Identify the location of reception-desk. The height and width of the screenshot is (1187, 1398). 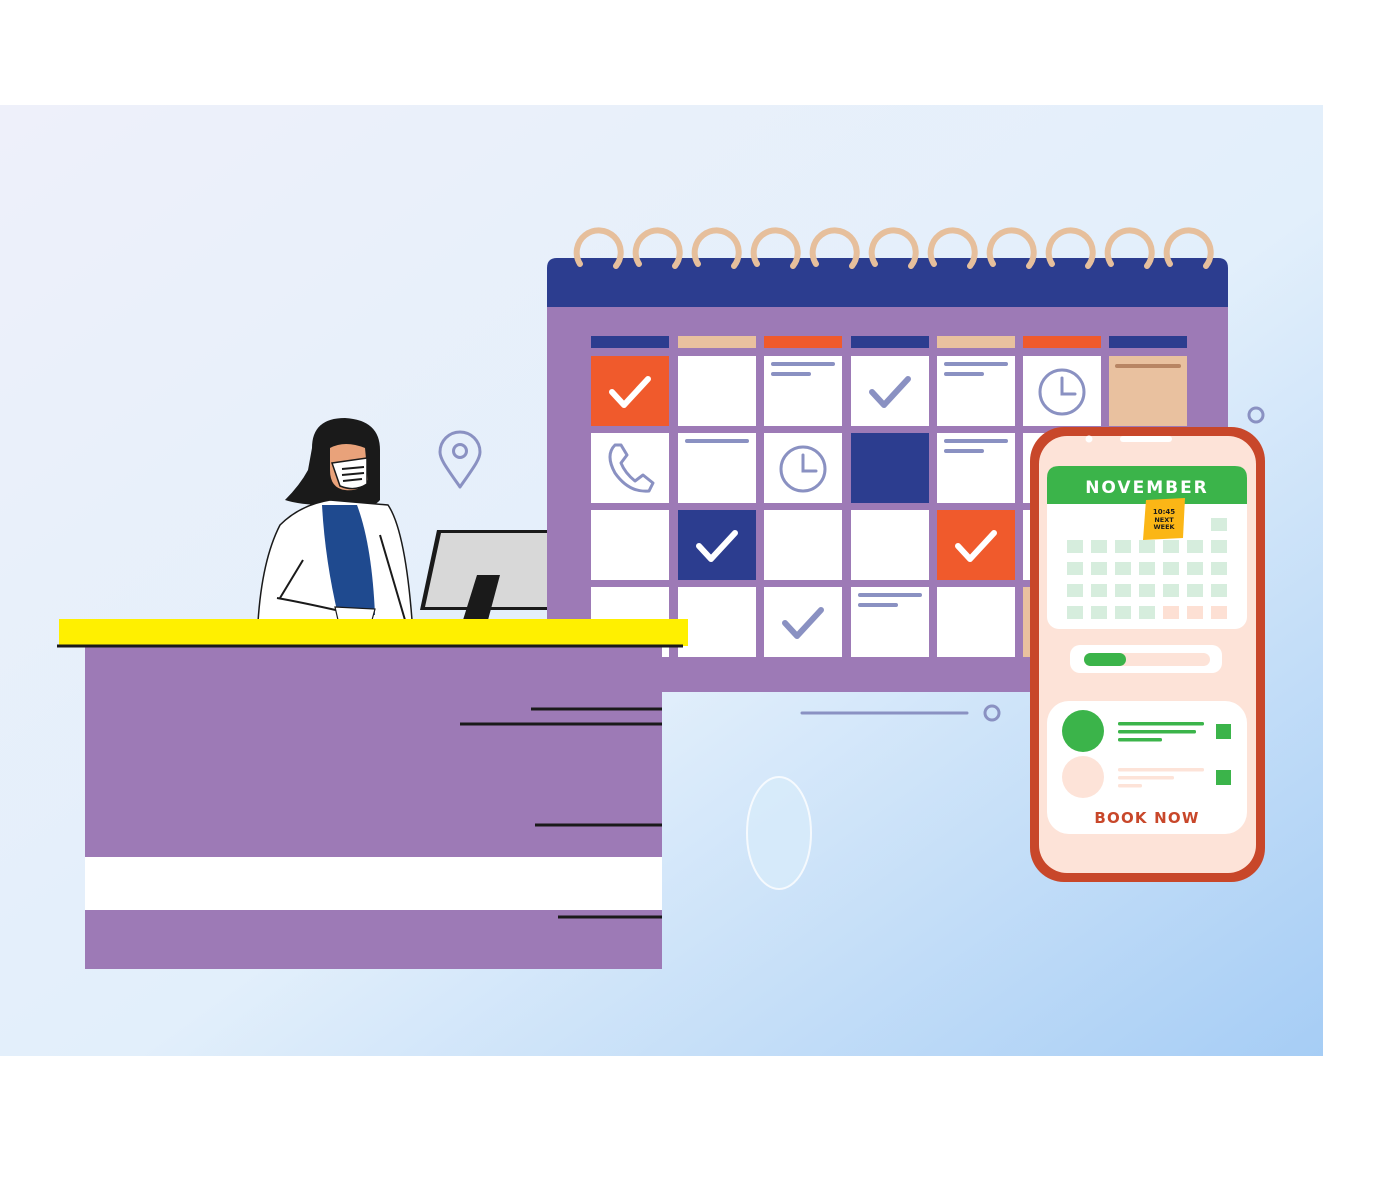
(372, 794).